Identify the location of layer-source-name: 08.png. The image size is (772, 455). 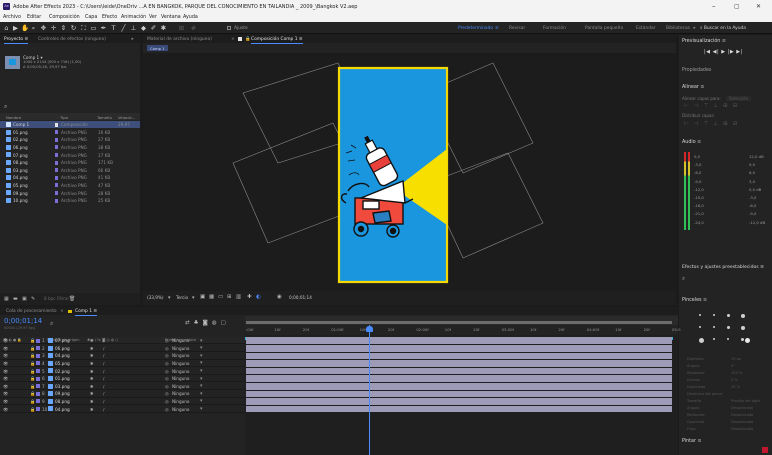
(62, 401).